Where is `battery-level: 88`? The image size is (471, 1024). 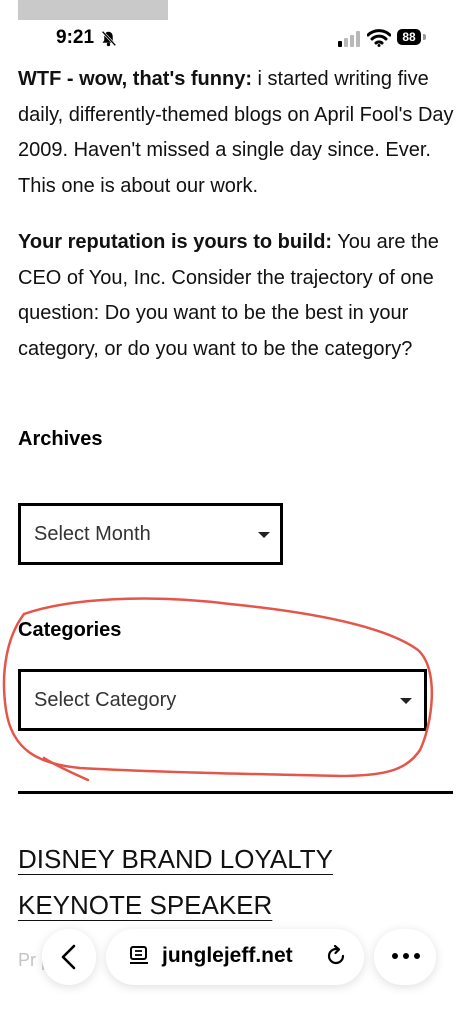
battery-level: 88 is located at coordinates (409, 37).